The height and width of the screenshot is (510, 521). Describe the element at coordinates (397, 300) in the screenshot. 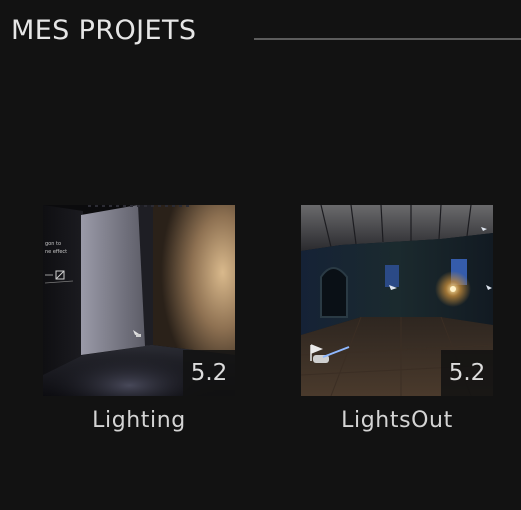

I see `project-thumbnail: 5.2` at that location.